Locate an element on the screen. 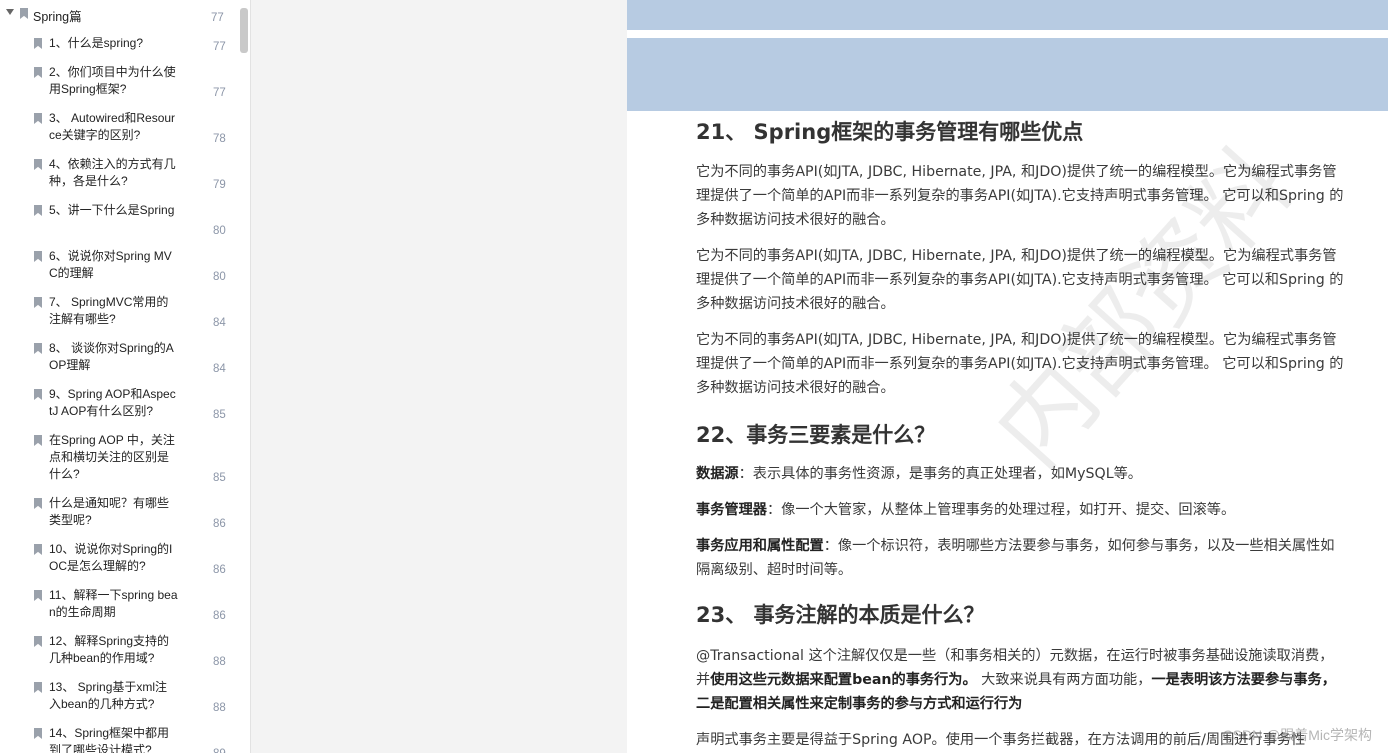 This screenshot has height=753, width=1388. bookmark-label: 1、什么是spring? is located at coordinates (96, 43).